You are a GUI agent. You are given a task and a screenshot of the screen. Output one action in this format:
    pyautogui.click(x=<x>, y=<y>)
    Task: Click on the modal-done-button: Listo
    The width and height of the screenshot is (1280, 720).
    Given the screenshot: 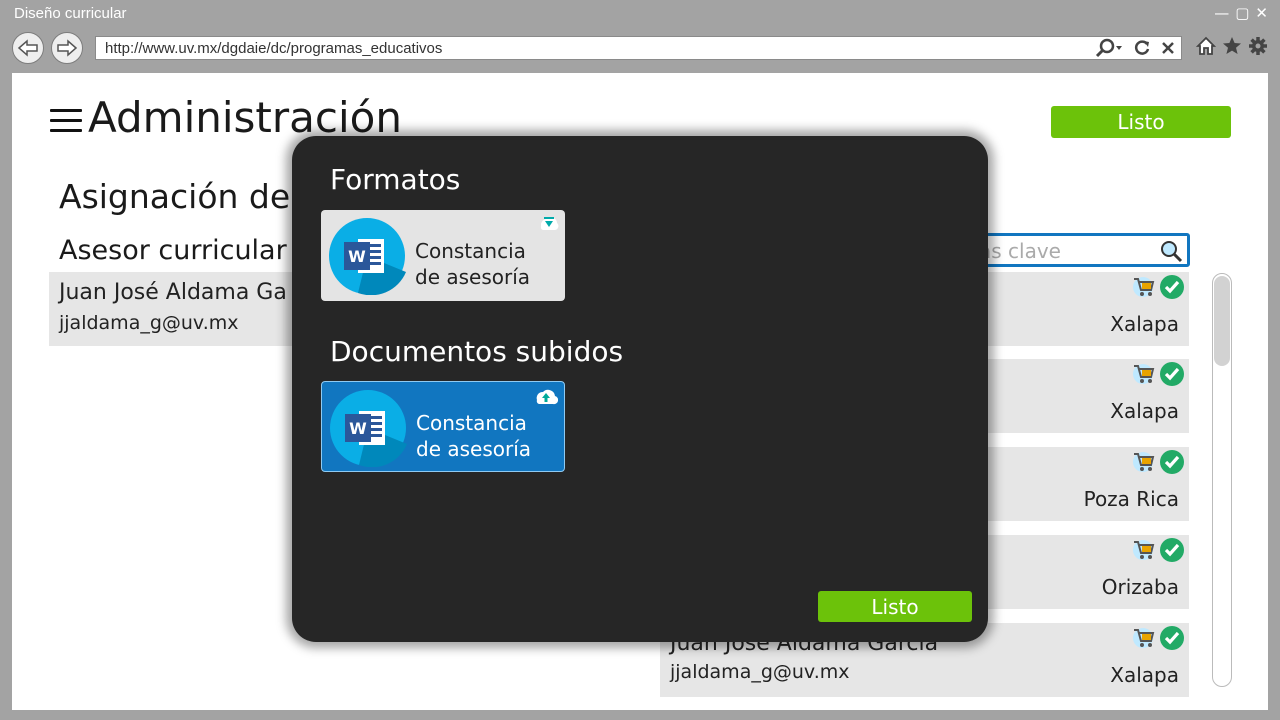 What is the action you would take?
    pyautogui.click(x=895, y=606)
    